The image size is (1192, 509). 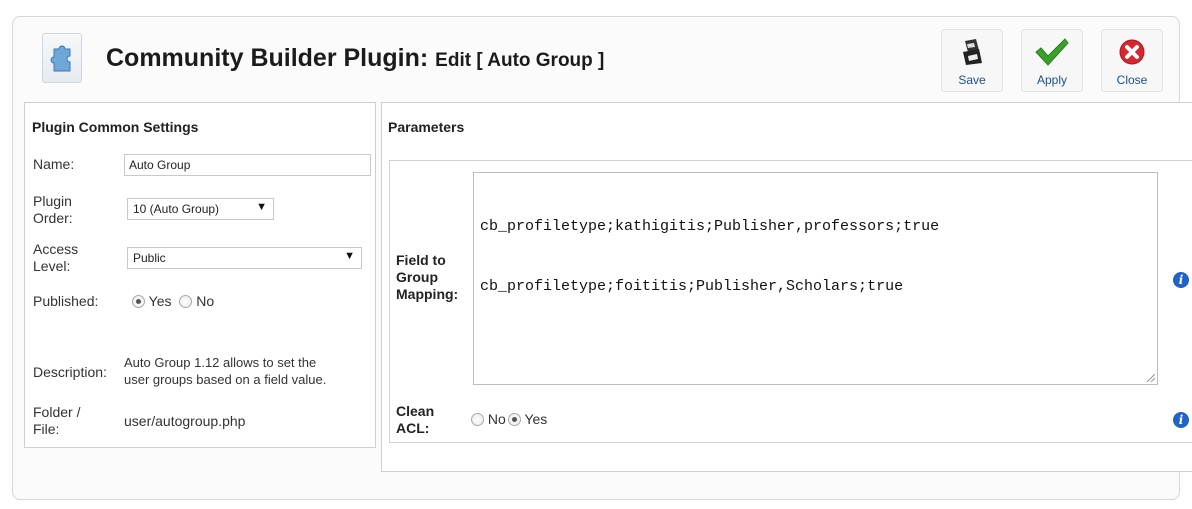 What do you see at coordinates (54, 164) in the screenshot?
I see `name-label: Name:` at bounding box center [54, 164].